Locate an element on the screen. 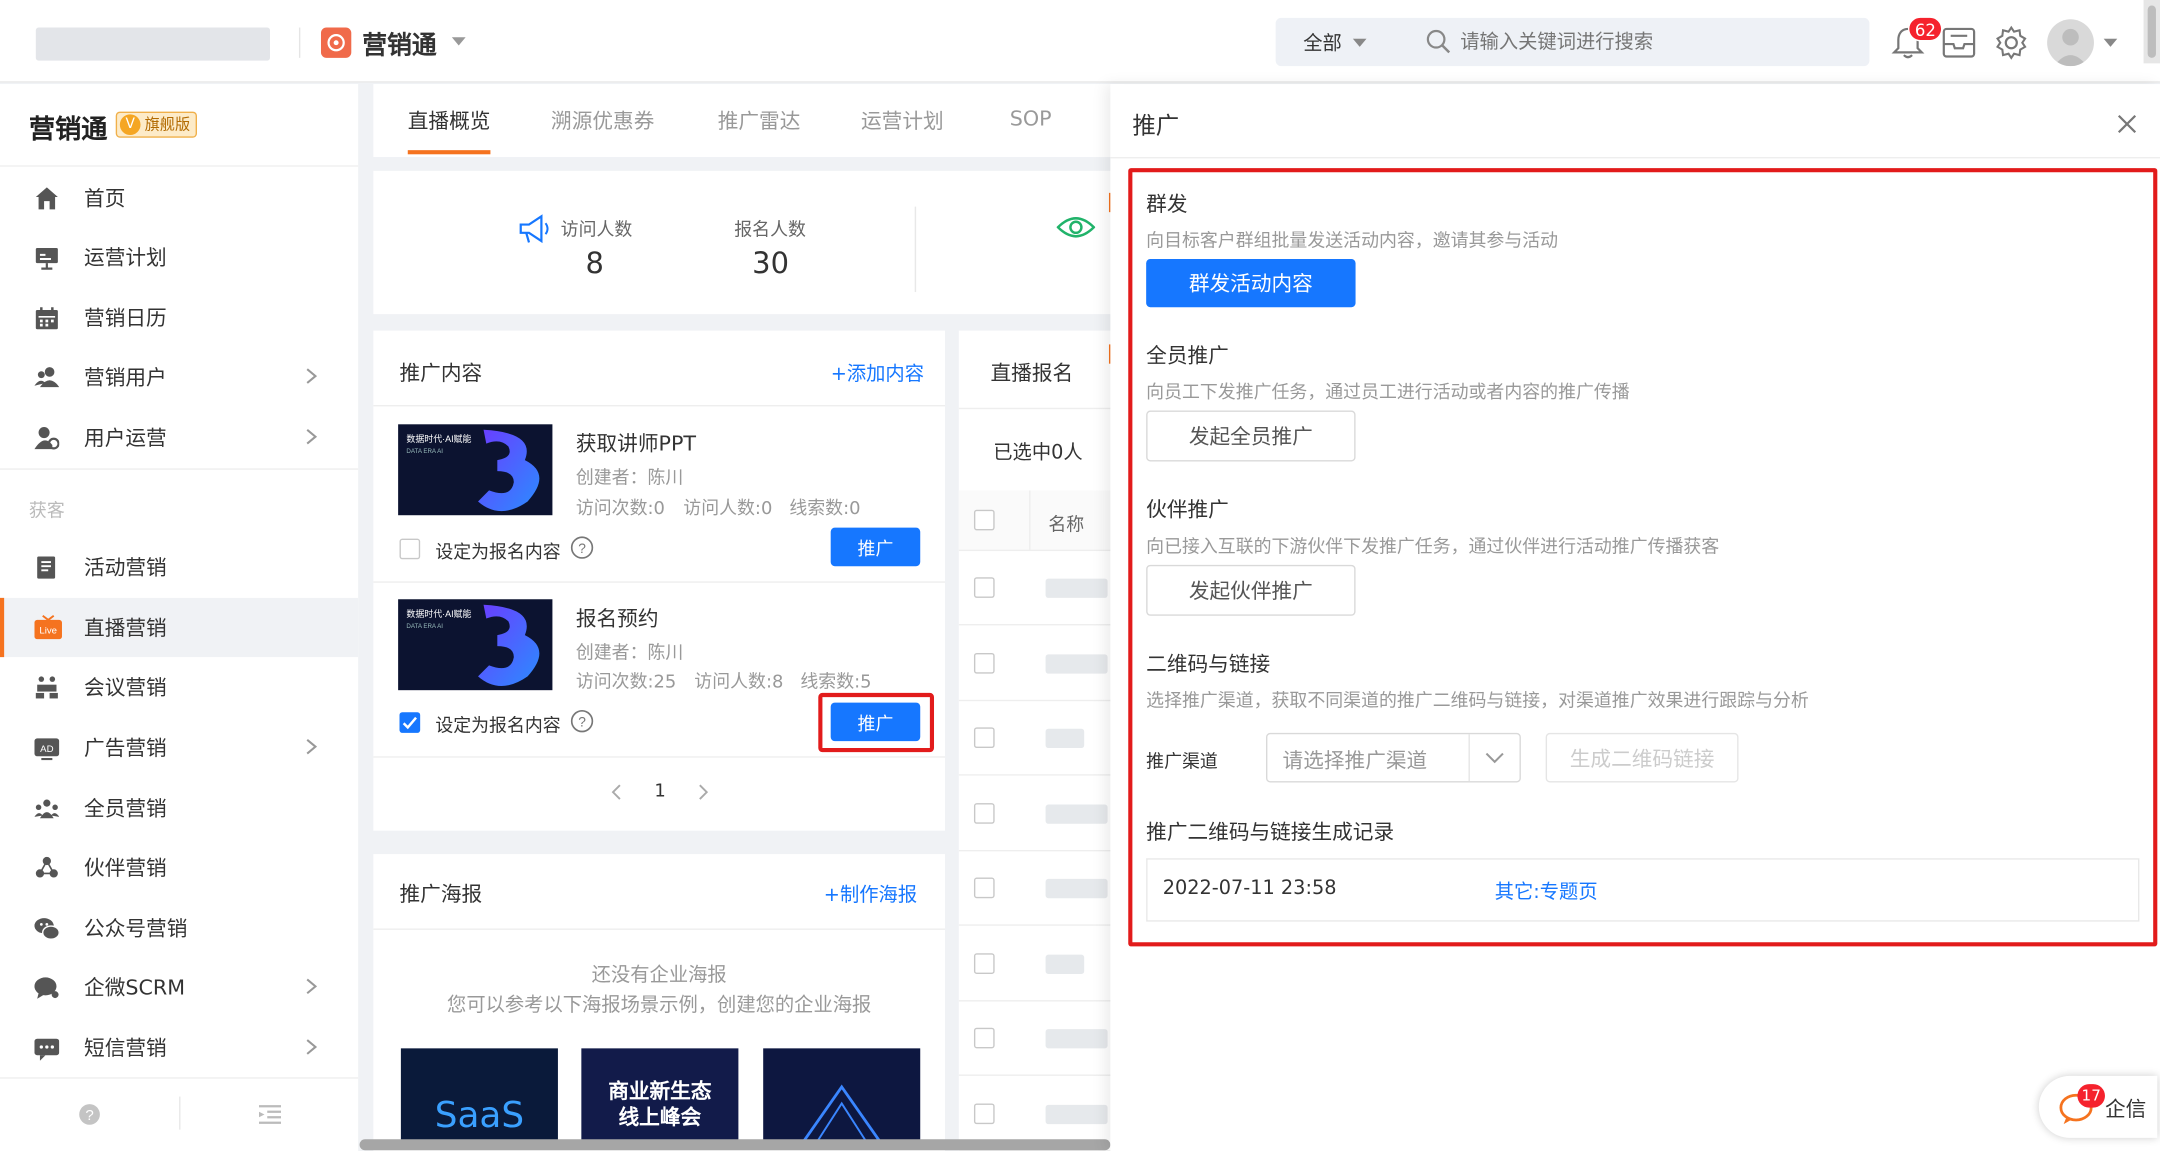 This screenshot has height=1151, width=2160. sidebar-item-ad: AD 广告营销 is located at coordinates (179, 747).